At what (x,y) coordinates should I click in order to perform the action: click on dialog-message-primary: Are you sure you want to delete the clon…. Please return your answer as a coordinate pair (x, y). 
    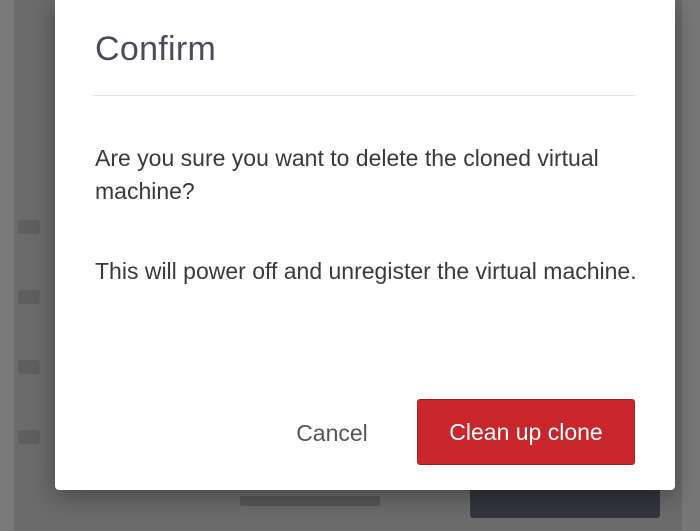
    Looking at the image, I should click on (347, 174).